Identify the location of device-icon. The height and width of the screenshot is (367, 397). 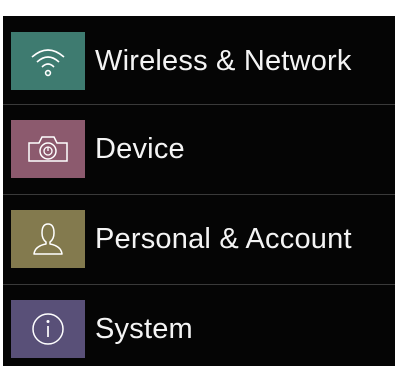
(48, 149).